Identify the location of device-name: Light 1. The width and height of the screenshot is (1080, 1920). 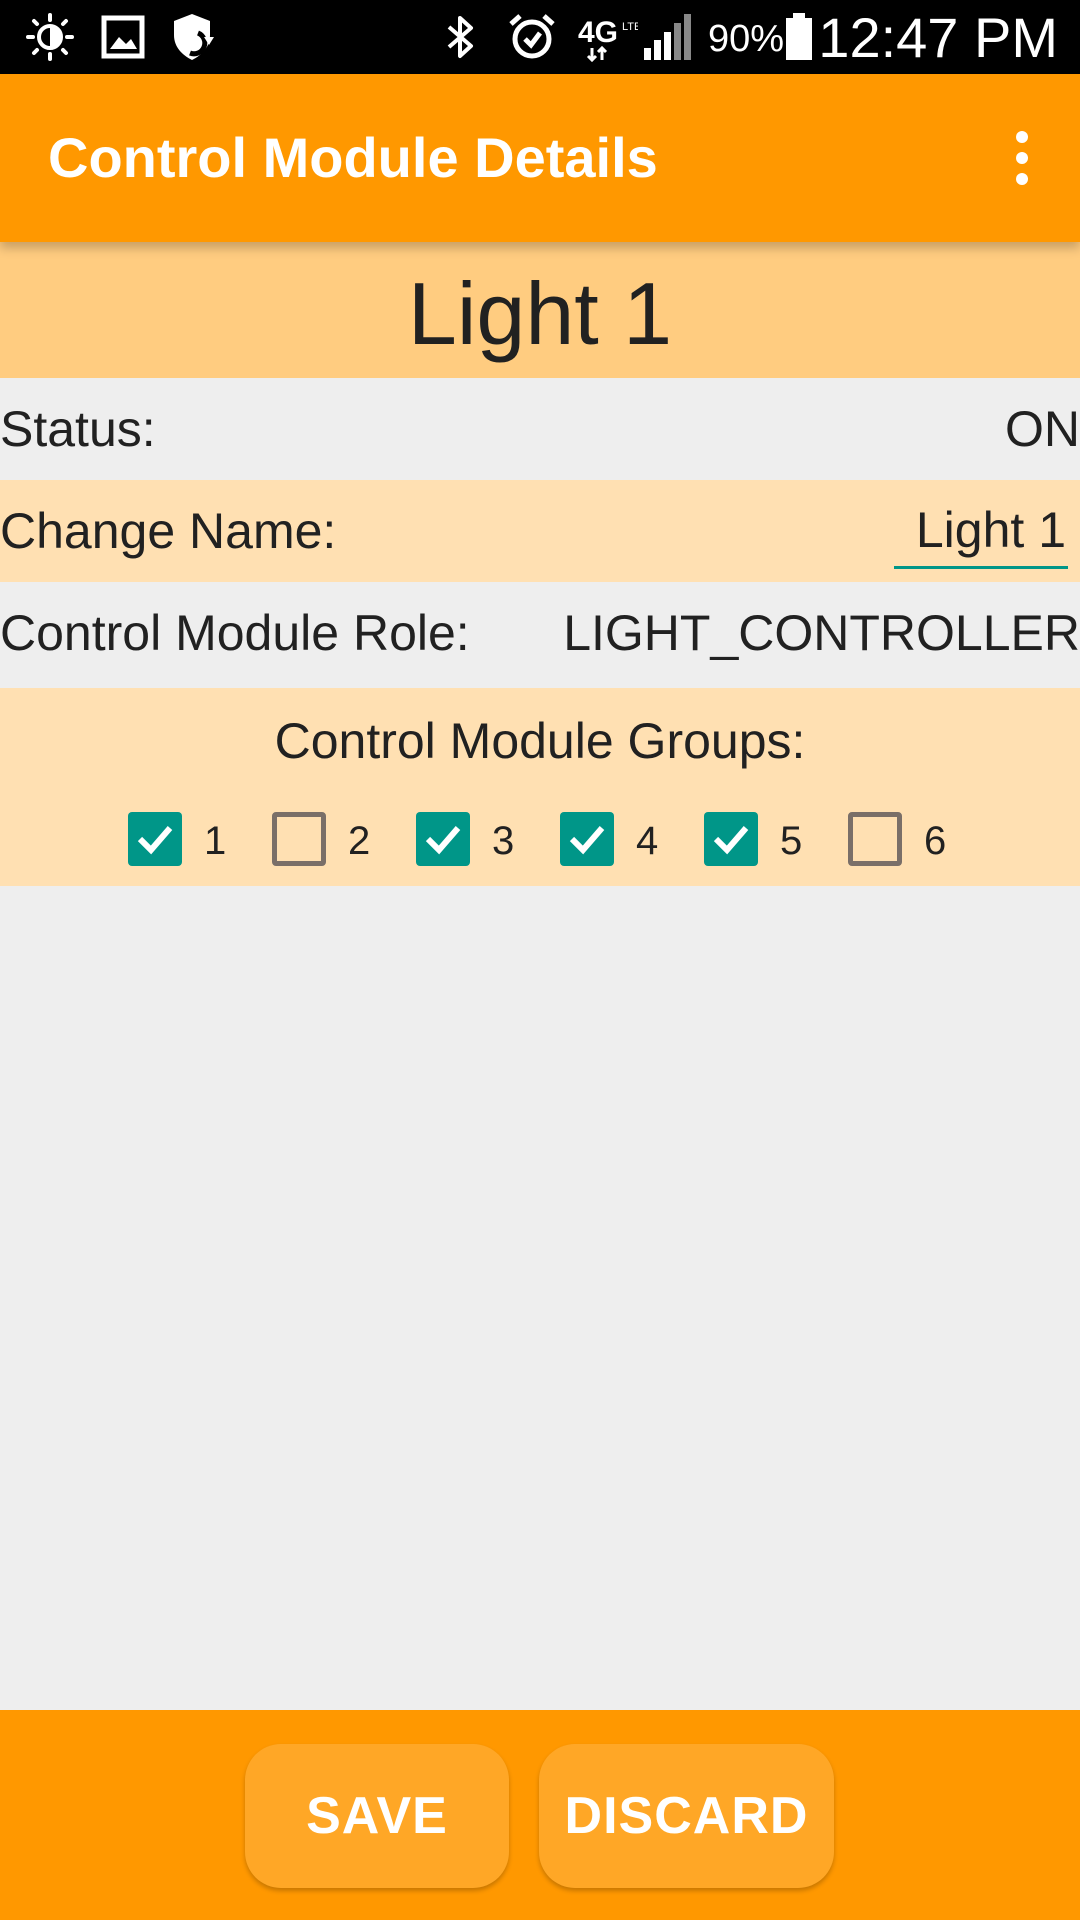
(540, 313).